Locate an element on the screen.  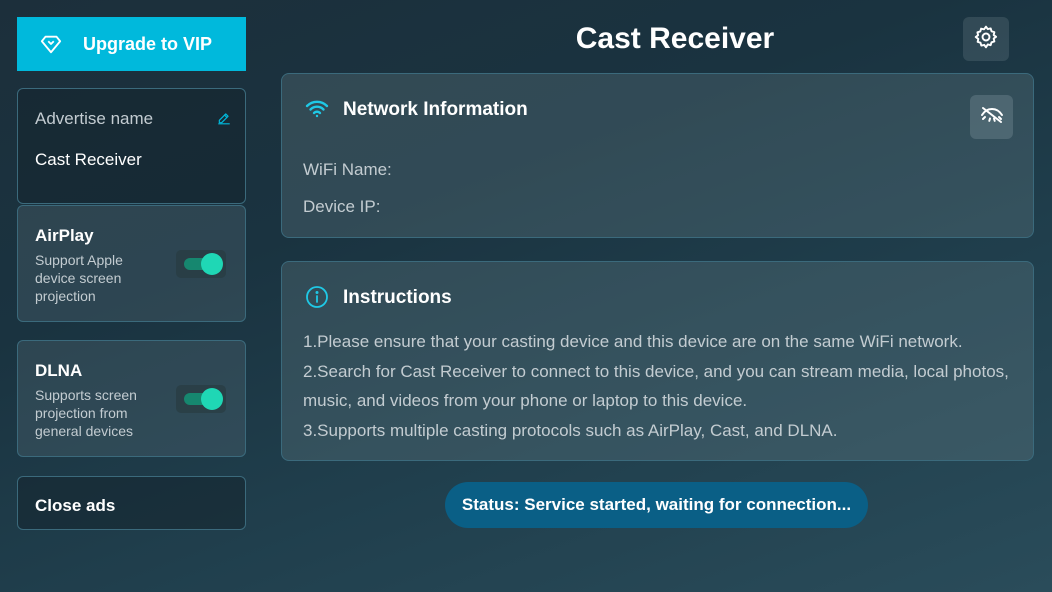
network-information-title: Network Information is located at coordinates (435, 109).